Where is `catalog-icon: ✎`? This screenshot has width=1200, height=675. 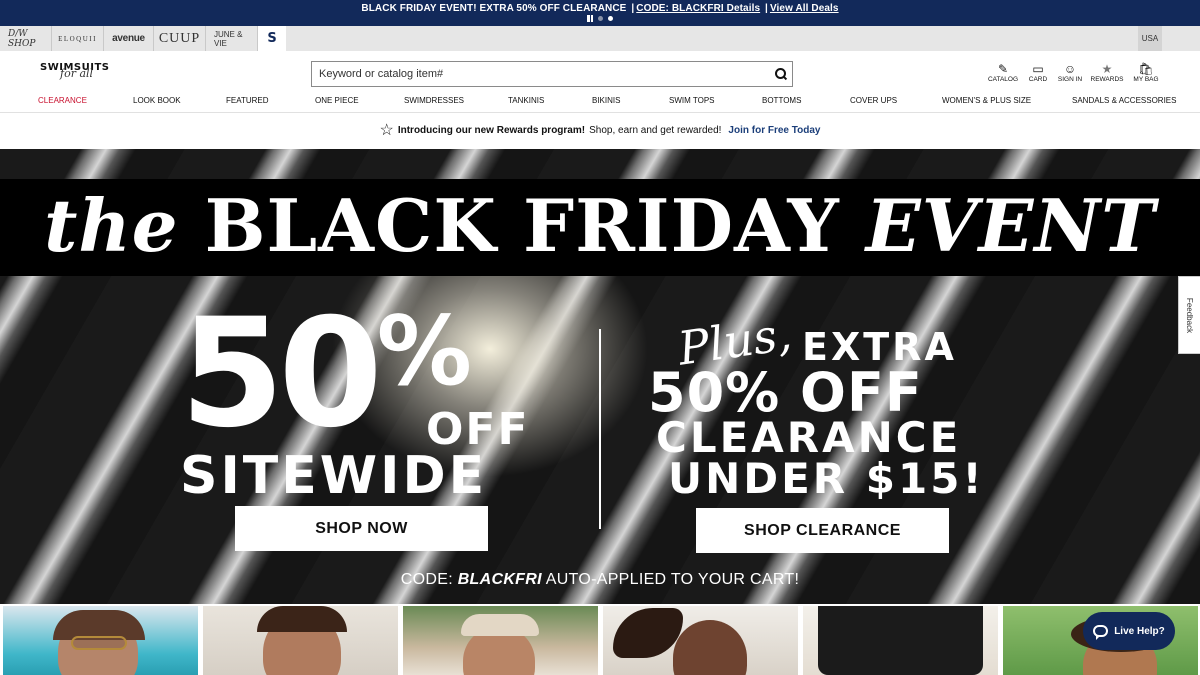 catalog-icon: ✎ is located at coordinates (1003, 69).